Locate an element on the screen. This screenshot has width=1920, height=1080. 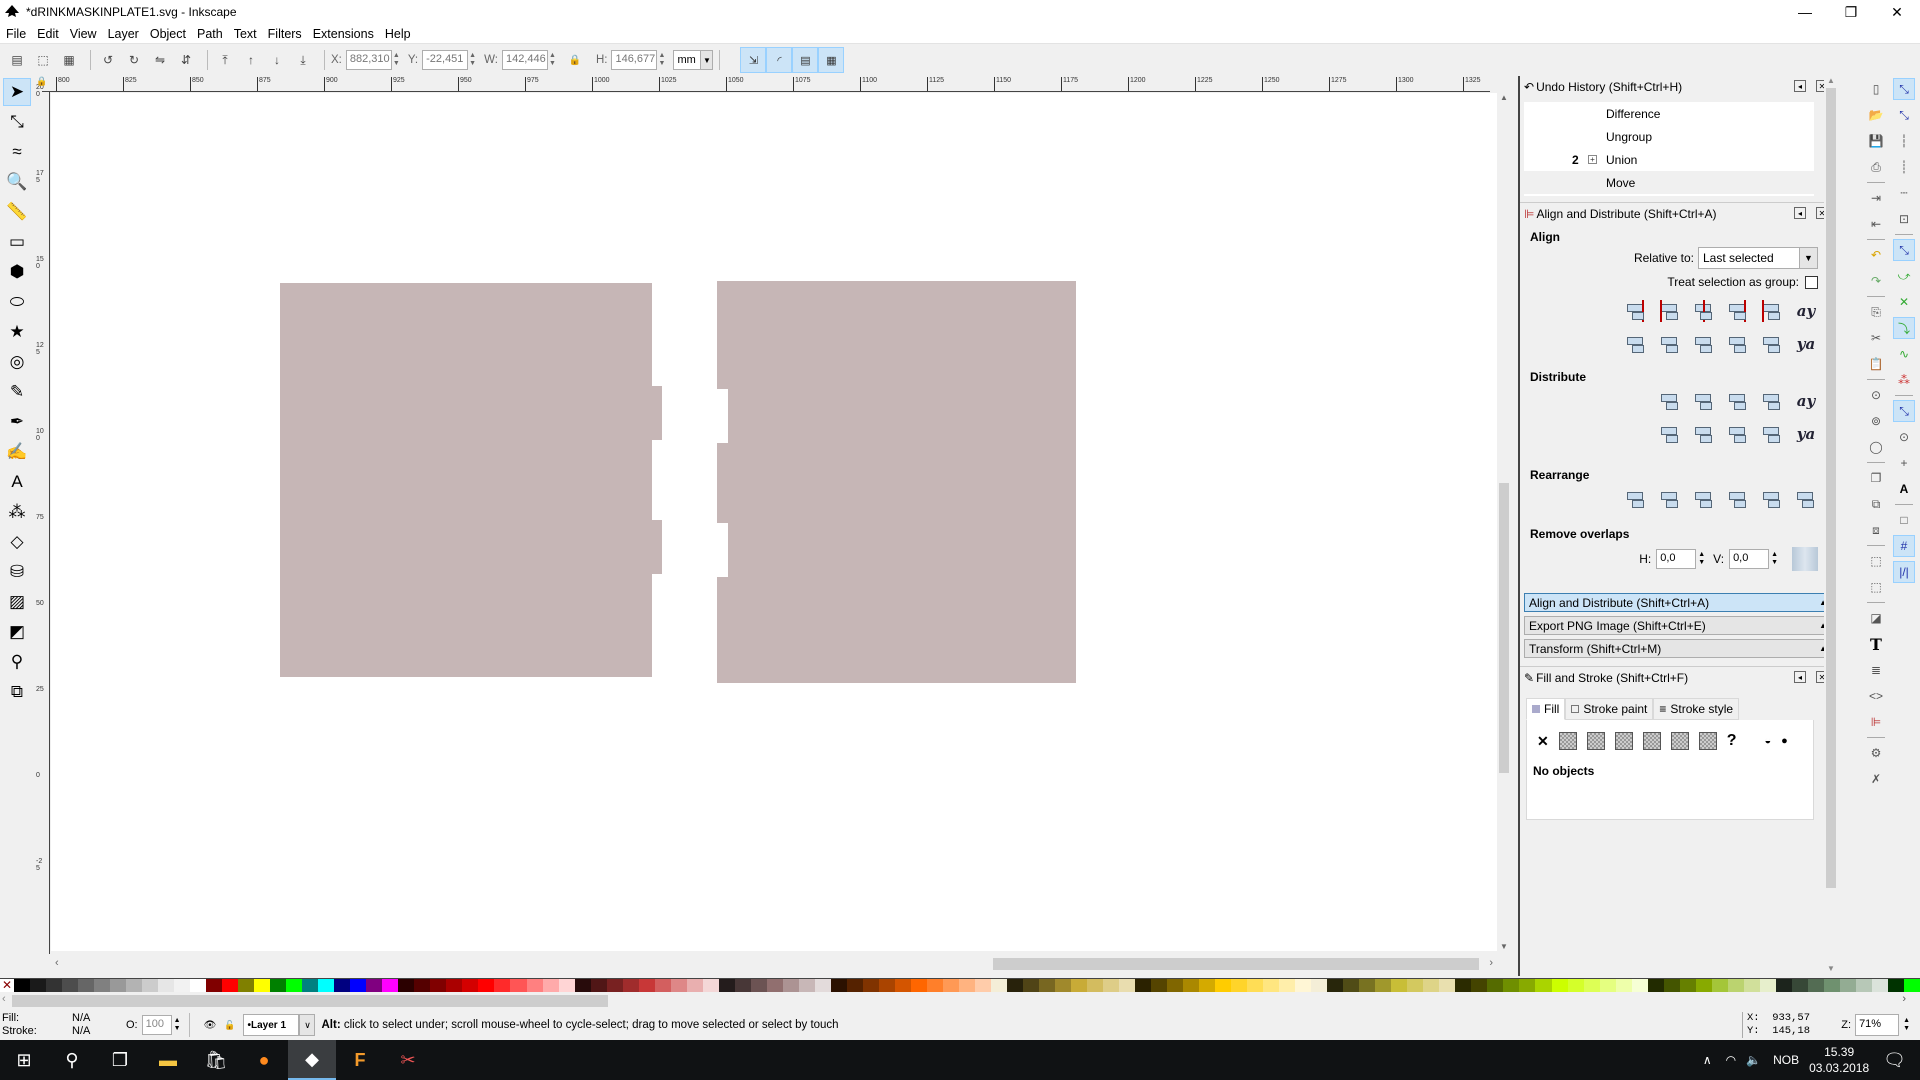
task-view-icon: ❐ is located at coordinates (120, 1060).